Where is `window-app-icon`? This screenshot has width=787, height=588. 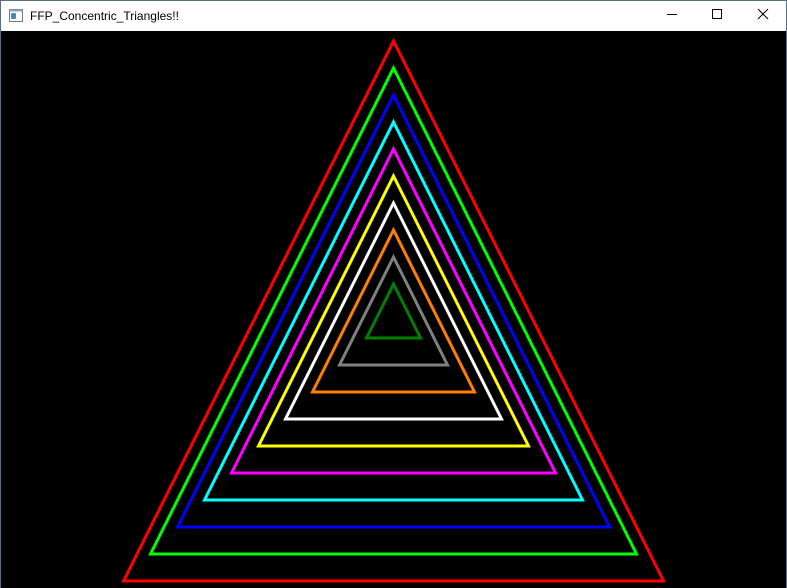
window-app-icon is located at coordinates (16, 15).